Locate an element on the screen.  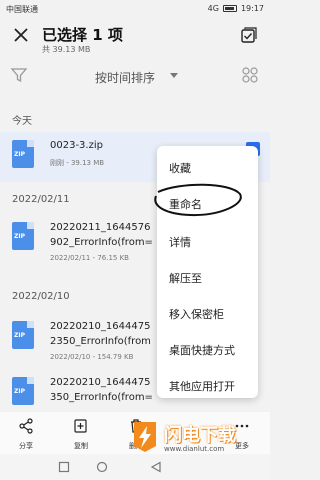
file-meta: 2022/02/10 - 154.79 KB is located at coordinates (92, 357).